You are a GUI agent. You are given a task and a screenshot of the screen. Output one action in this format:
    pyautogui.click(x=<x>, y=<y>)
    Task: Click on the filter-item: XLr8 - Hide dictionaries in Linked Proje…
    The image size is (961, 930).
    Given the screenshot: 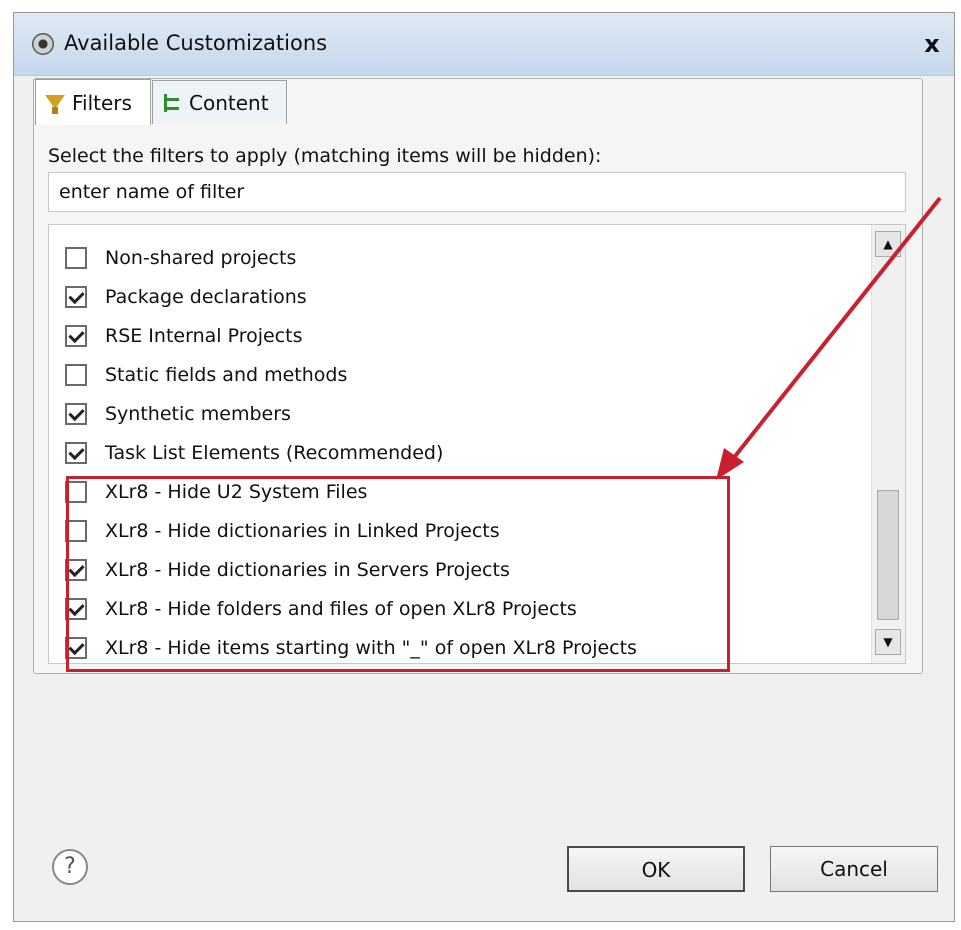 What is the action you would take?
    pyautogui.click(x=282, y=531)
    